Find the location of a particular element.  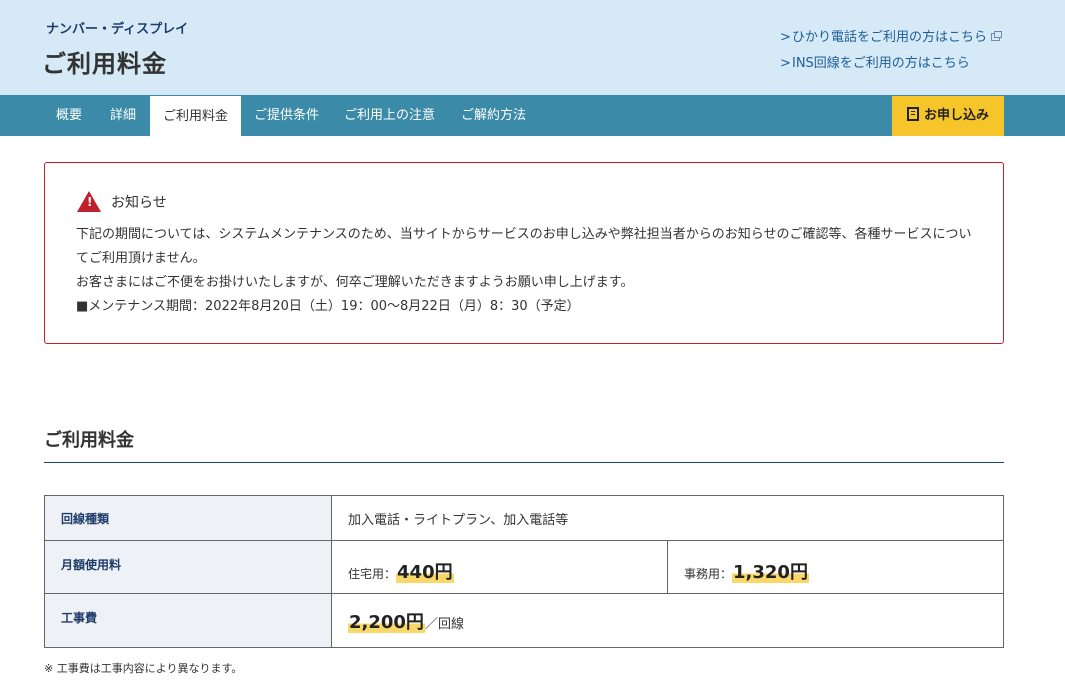

tab-details: 詳細 is located at coordinates (123, 115).